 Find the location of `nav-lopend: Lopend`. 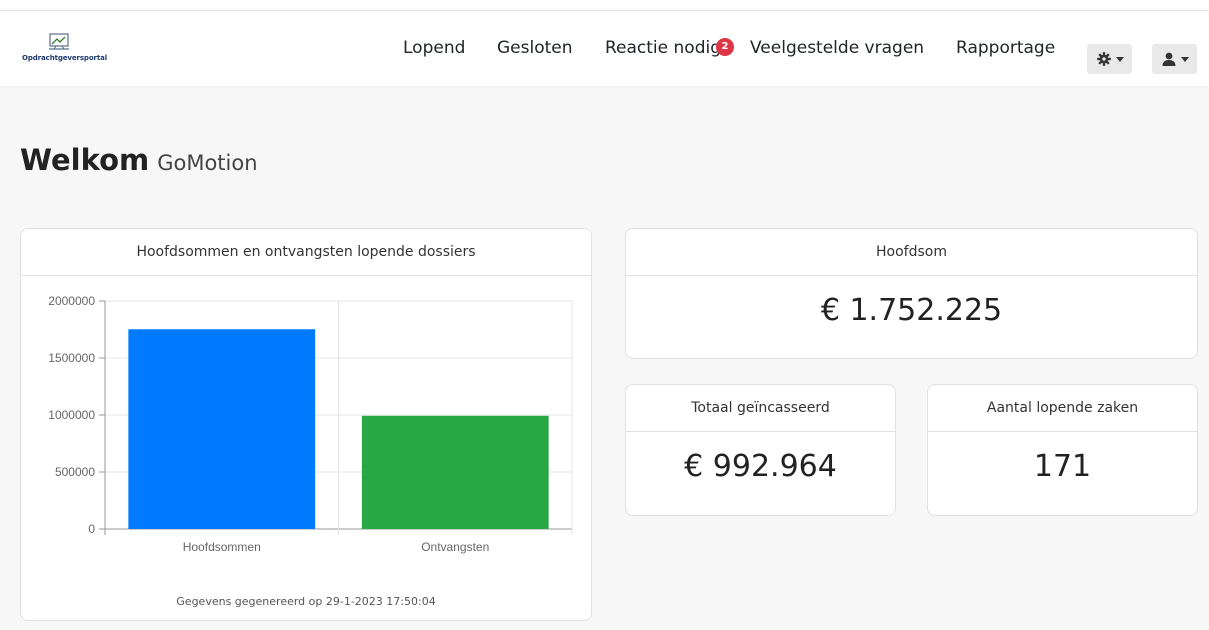

nav-lopend: Lopend is located at coordinates (434, 48).